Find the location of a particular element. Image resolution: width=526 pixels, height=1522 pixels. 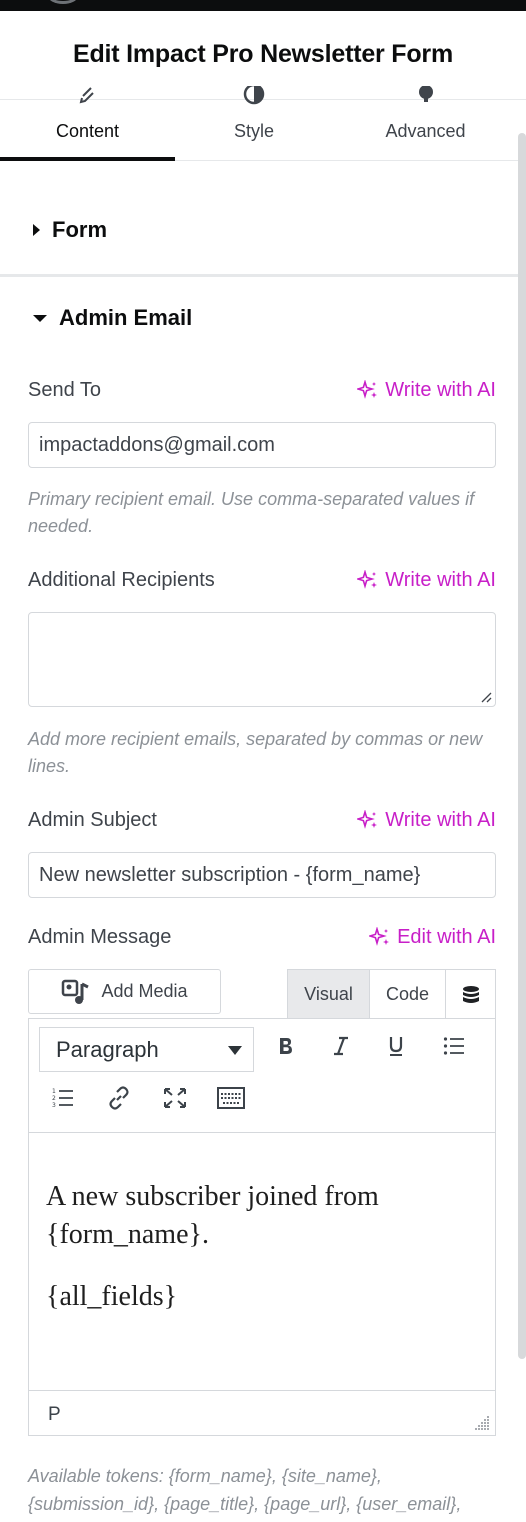

database-icon is located at coordinates (470, 994).